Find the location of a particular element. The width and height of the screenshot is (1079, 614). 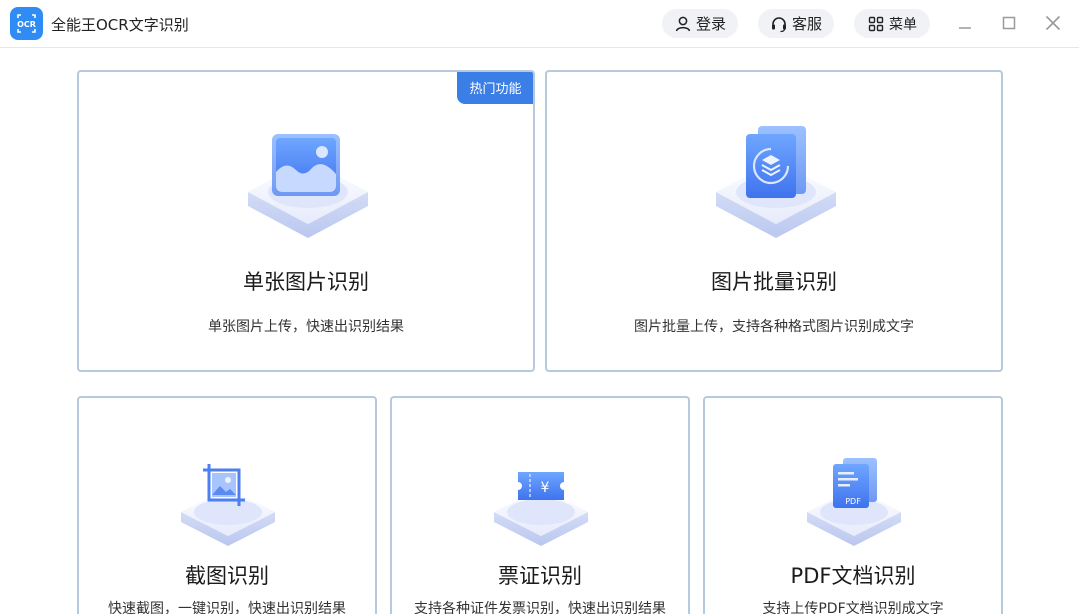

menu-button: 菜单 is located at coordinates (892, 23).